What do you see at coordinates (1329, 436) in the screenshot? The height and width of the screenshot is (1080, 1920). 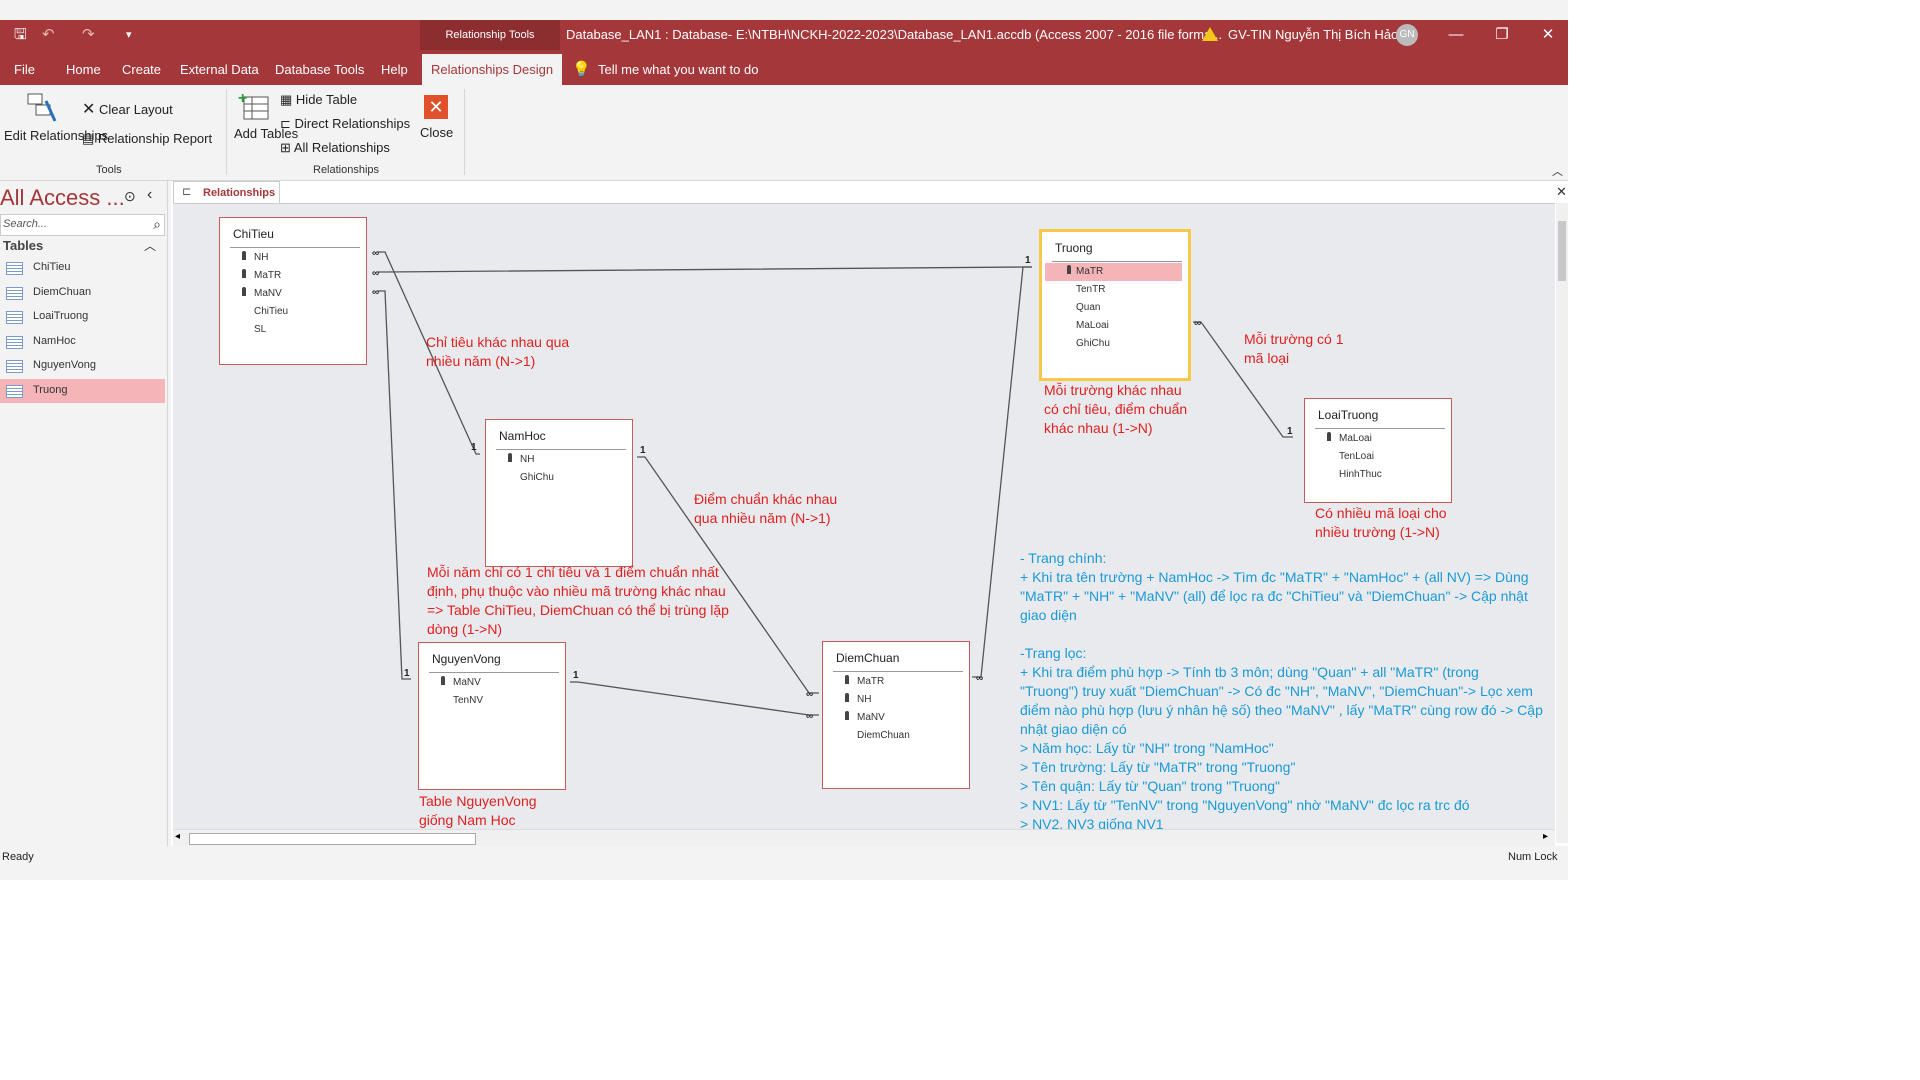 I see `primary-key-icon` at bounding box center [1329, 436].